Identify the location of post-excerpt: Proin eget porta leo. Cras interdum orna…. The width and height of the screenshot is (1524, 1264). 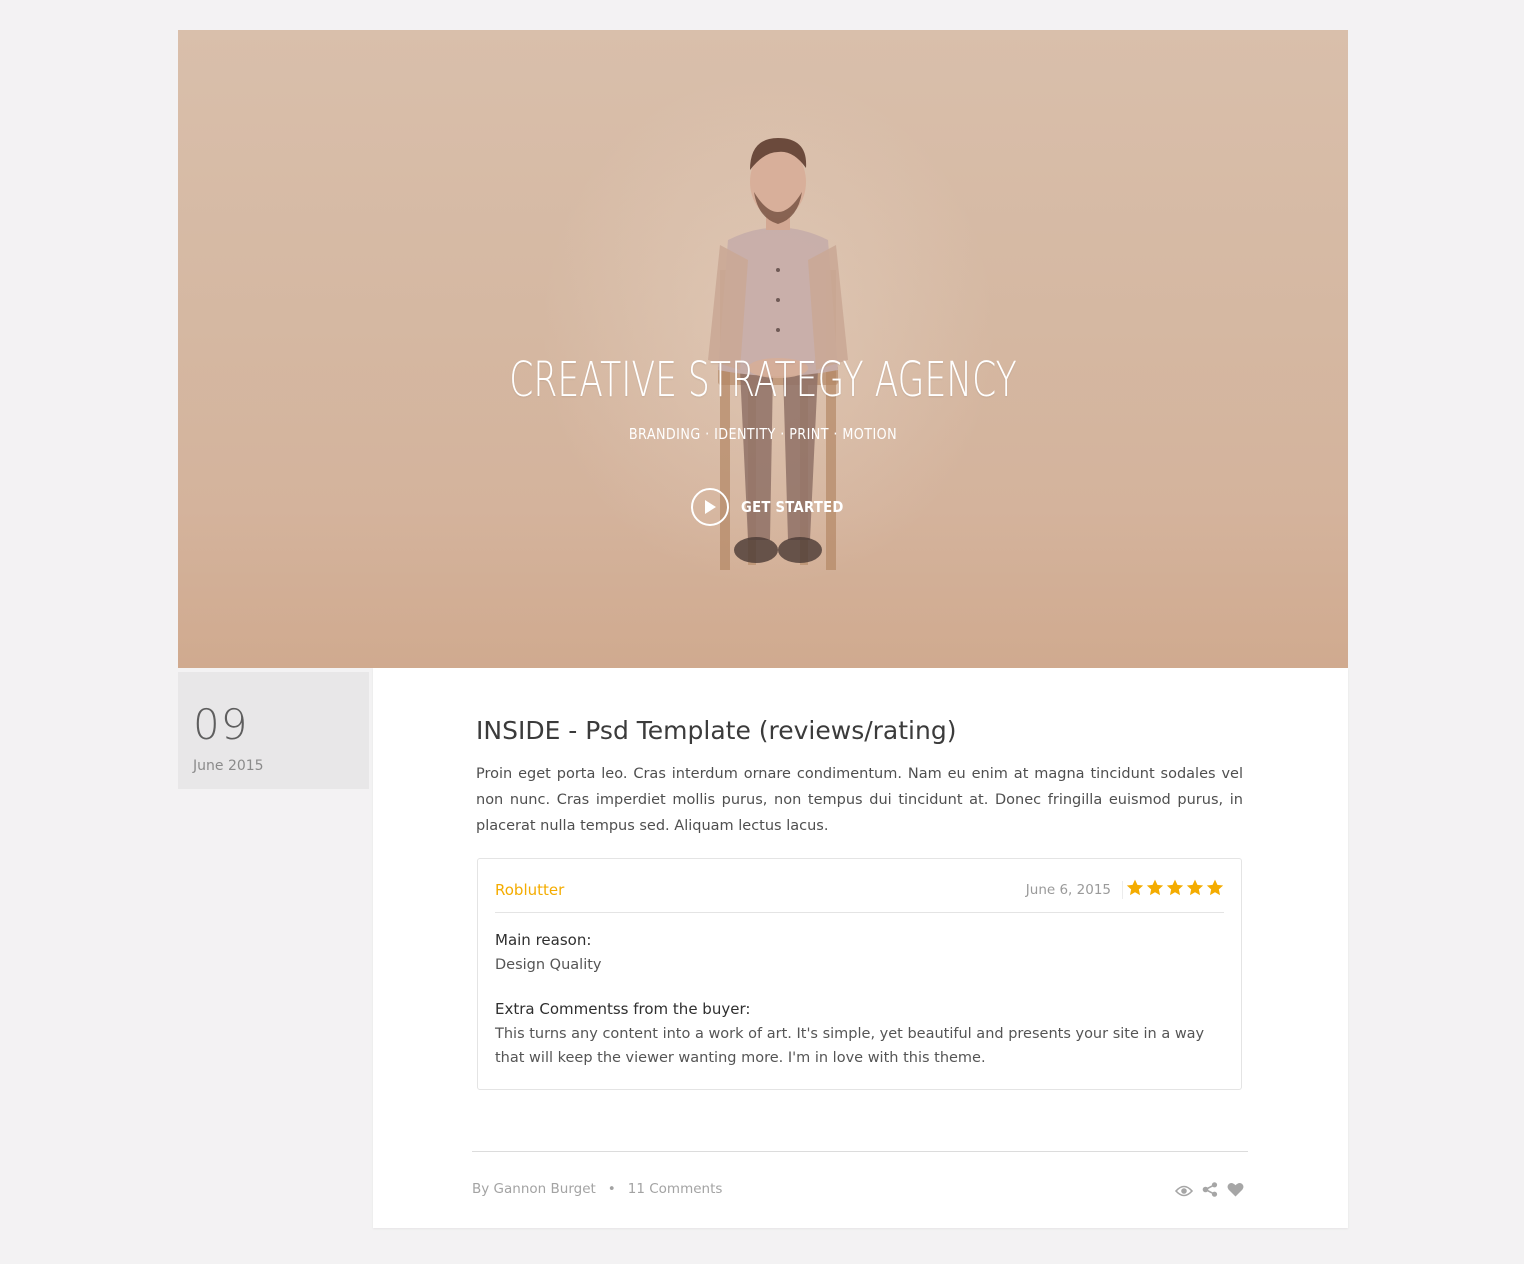
(859, 800).